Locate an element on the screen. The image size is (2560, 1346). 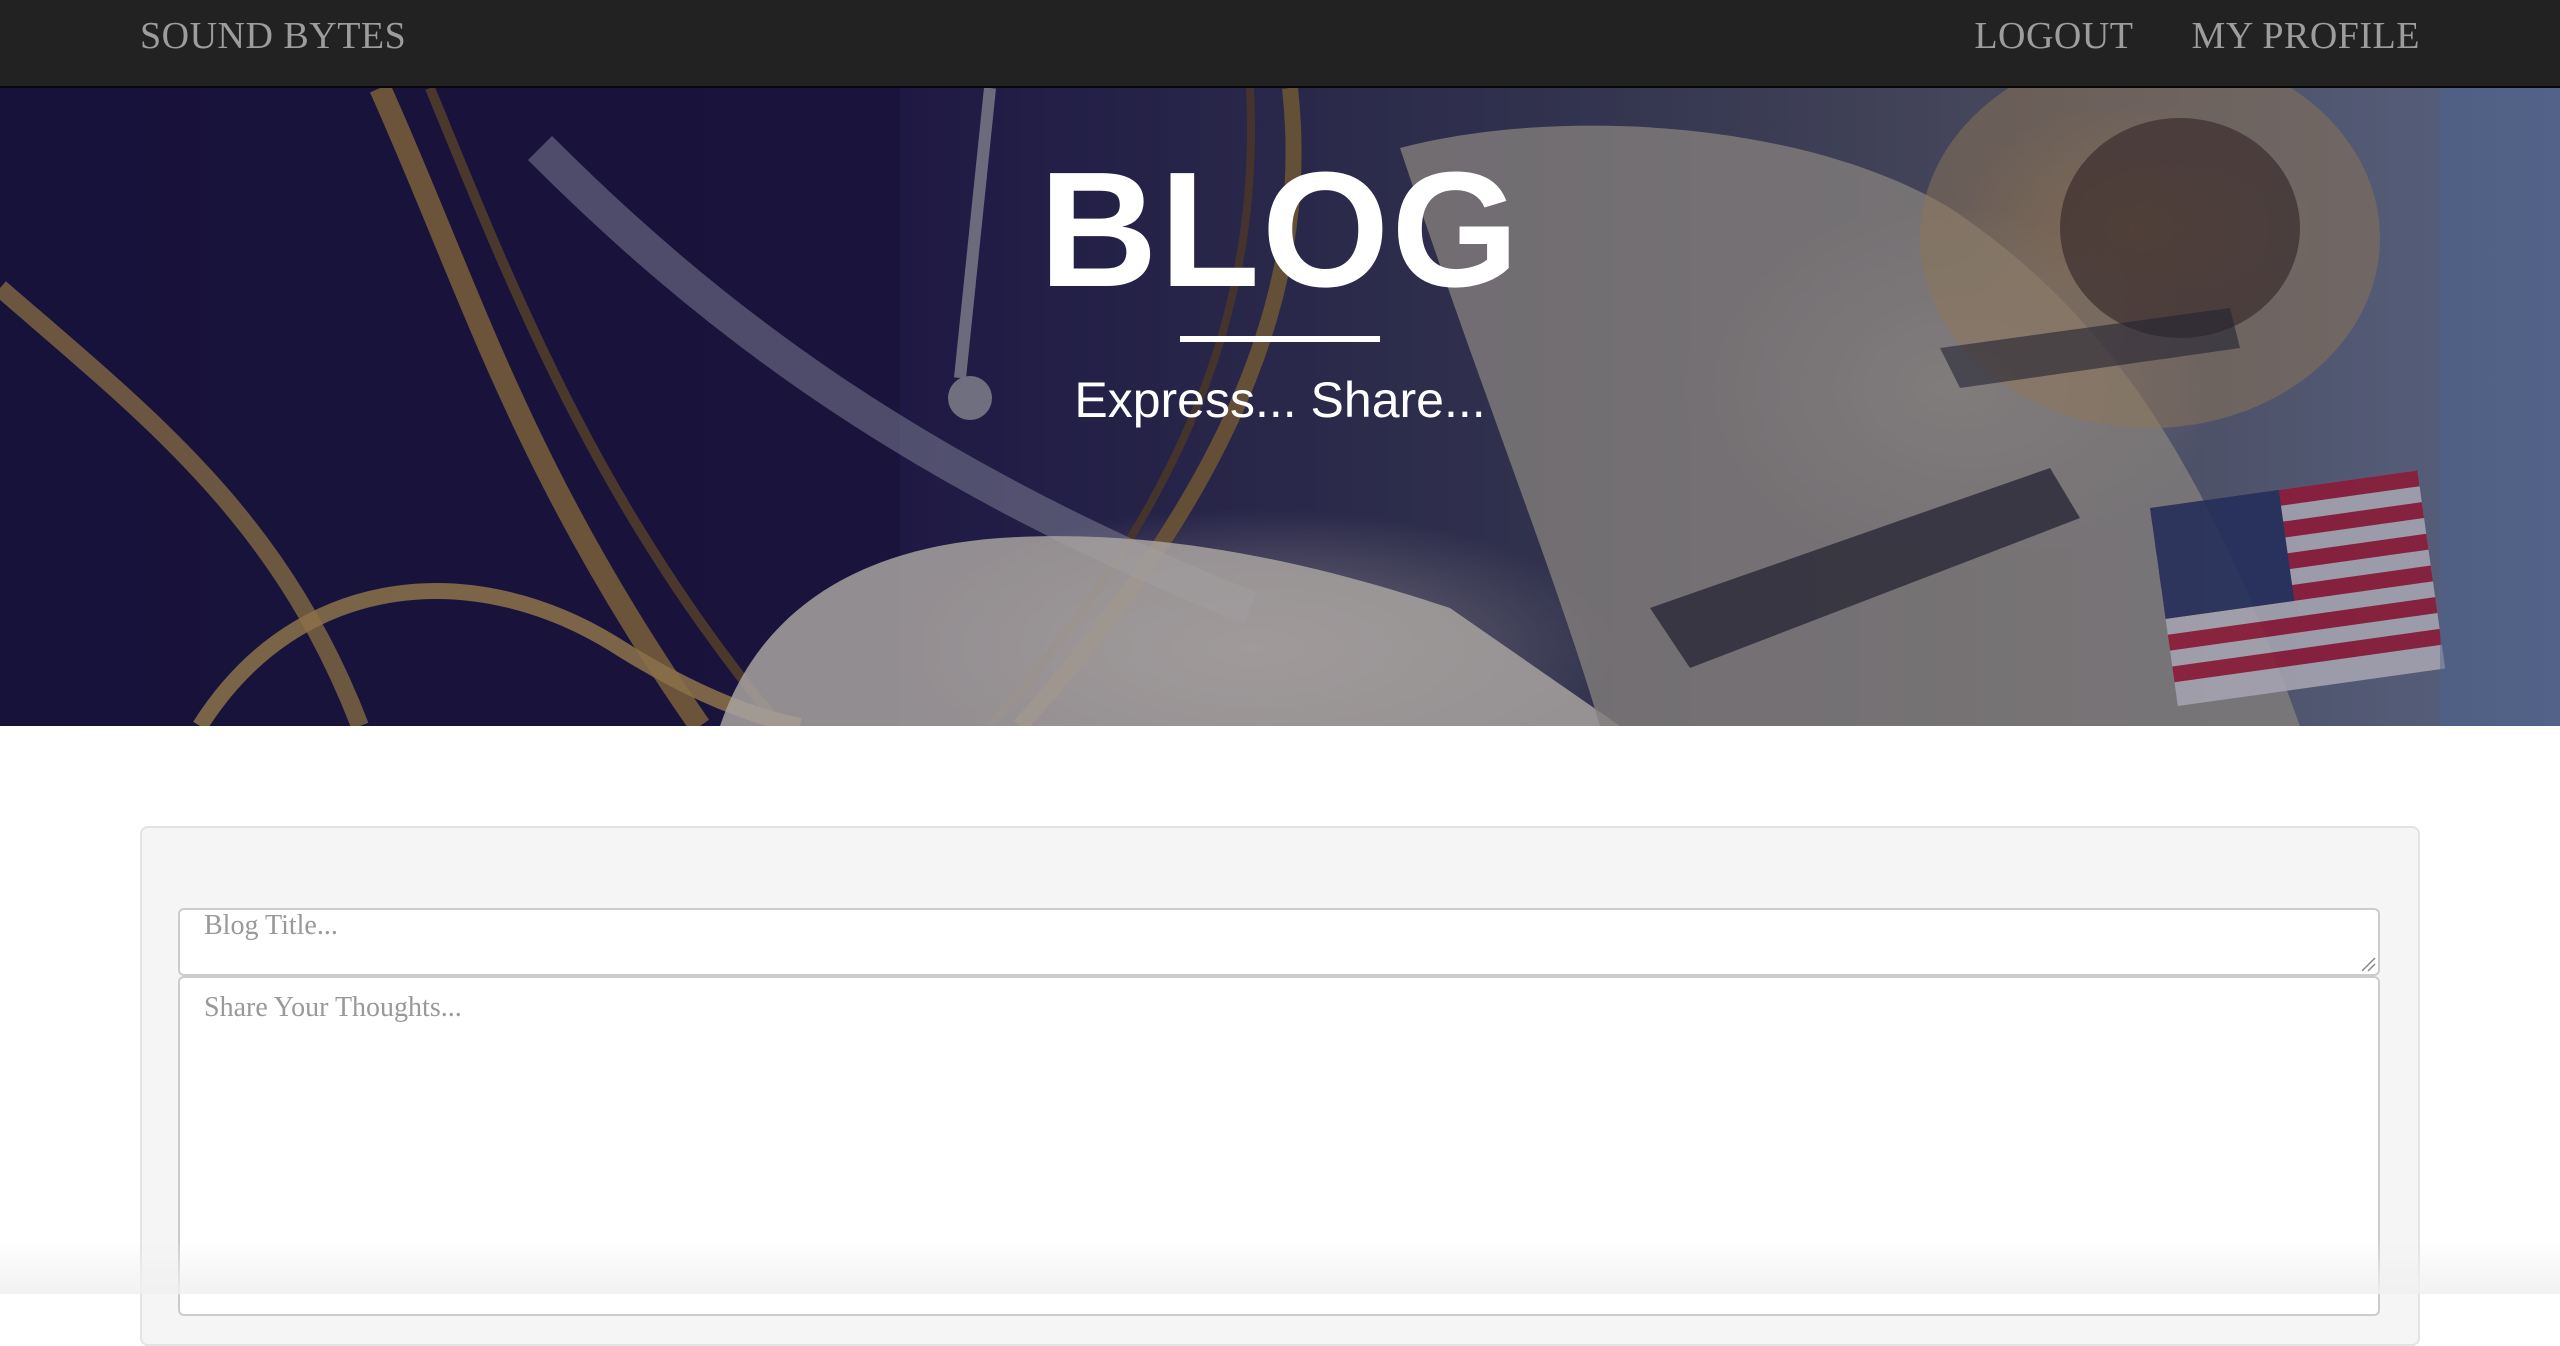
hero-divider is located at coordinates (1280, 339).